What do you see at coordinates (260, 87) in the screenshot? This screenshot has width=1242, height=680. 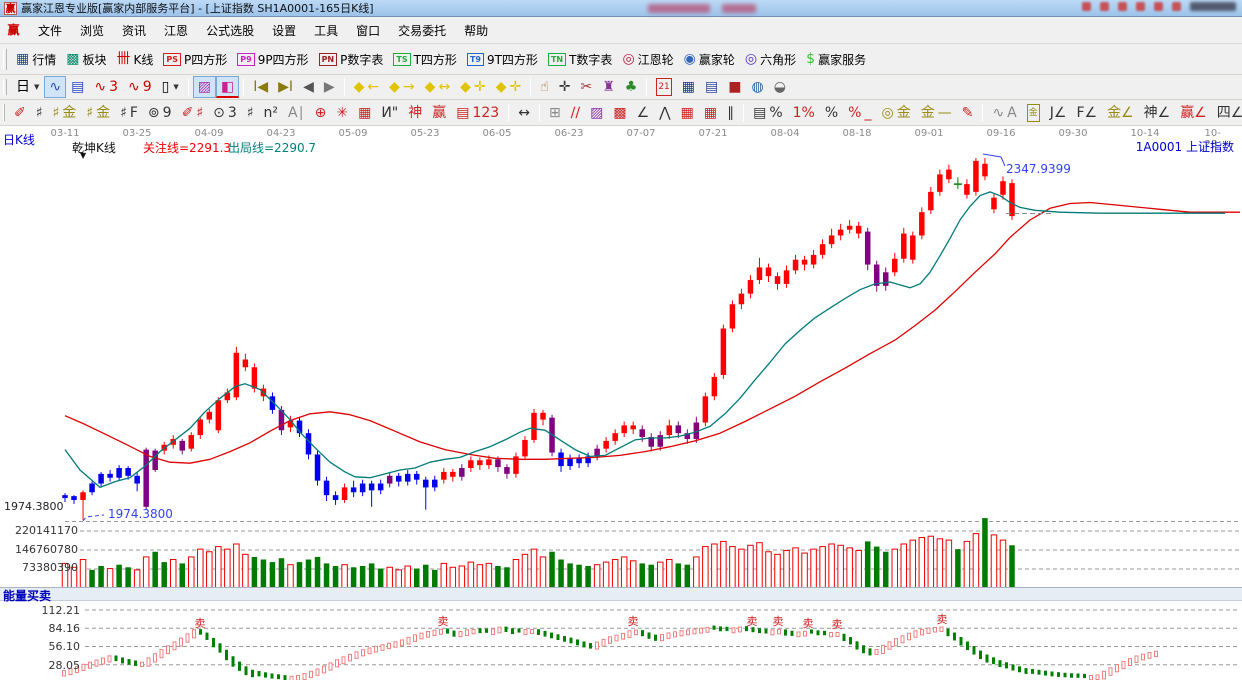 I see `toolbar-button: I◀` at bounding box center [260, 87].